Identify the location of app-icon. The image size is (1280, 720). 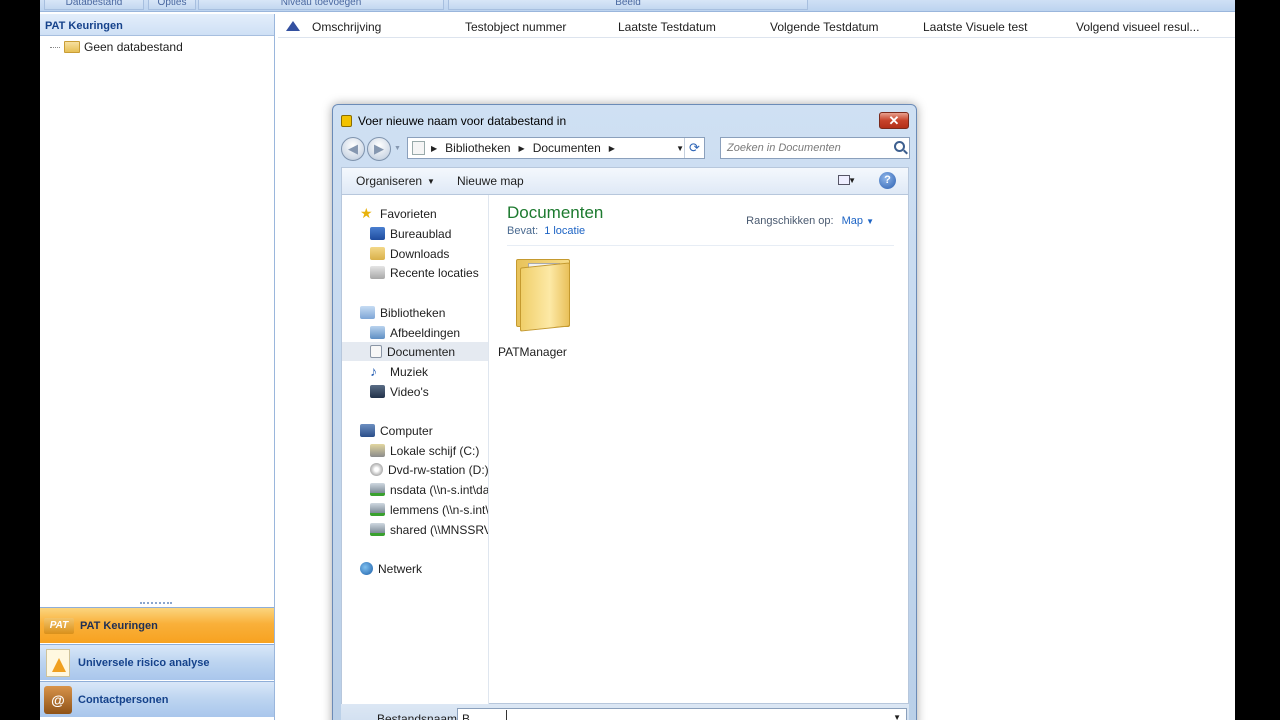
(346, 121).